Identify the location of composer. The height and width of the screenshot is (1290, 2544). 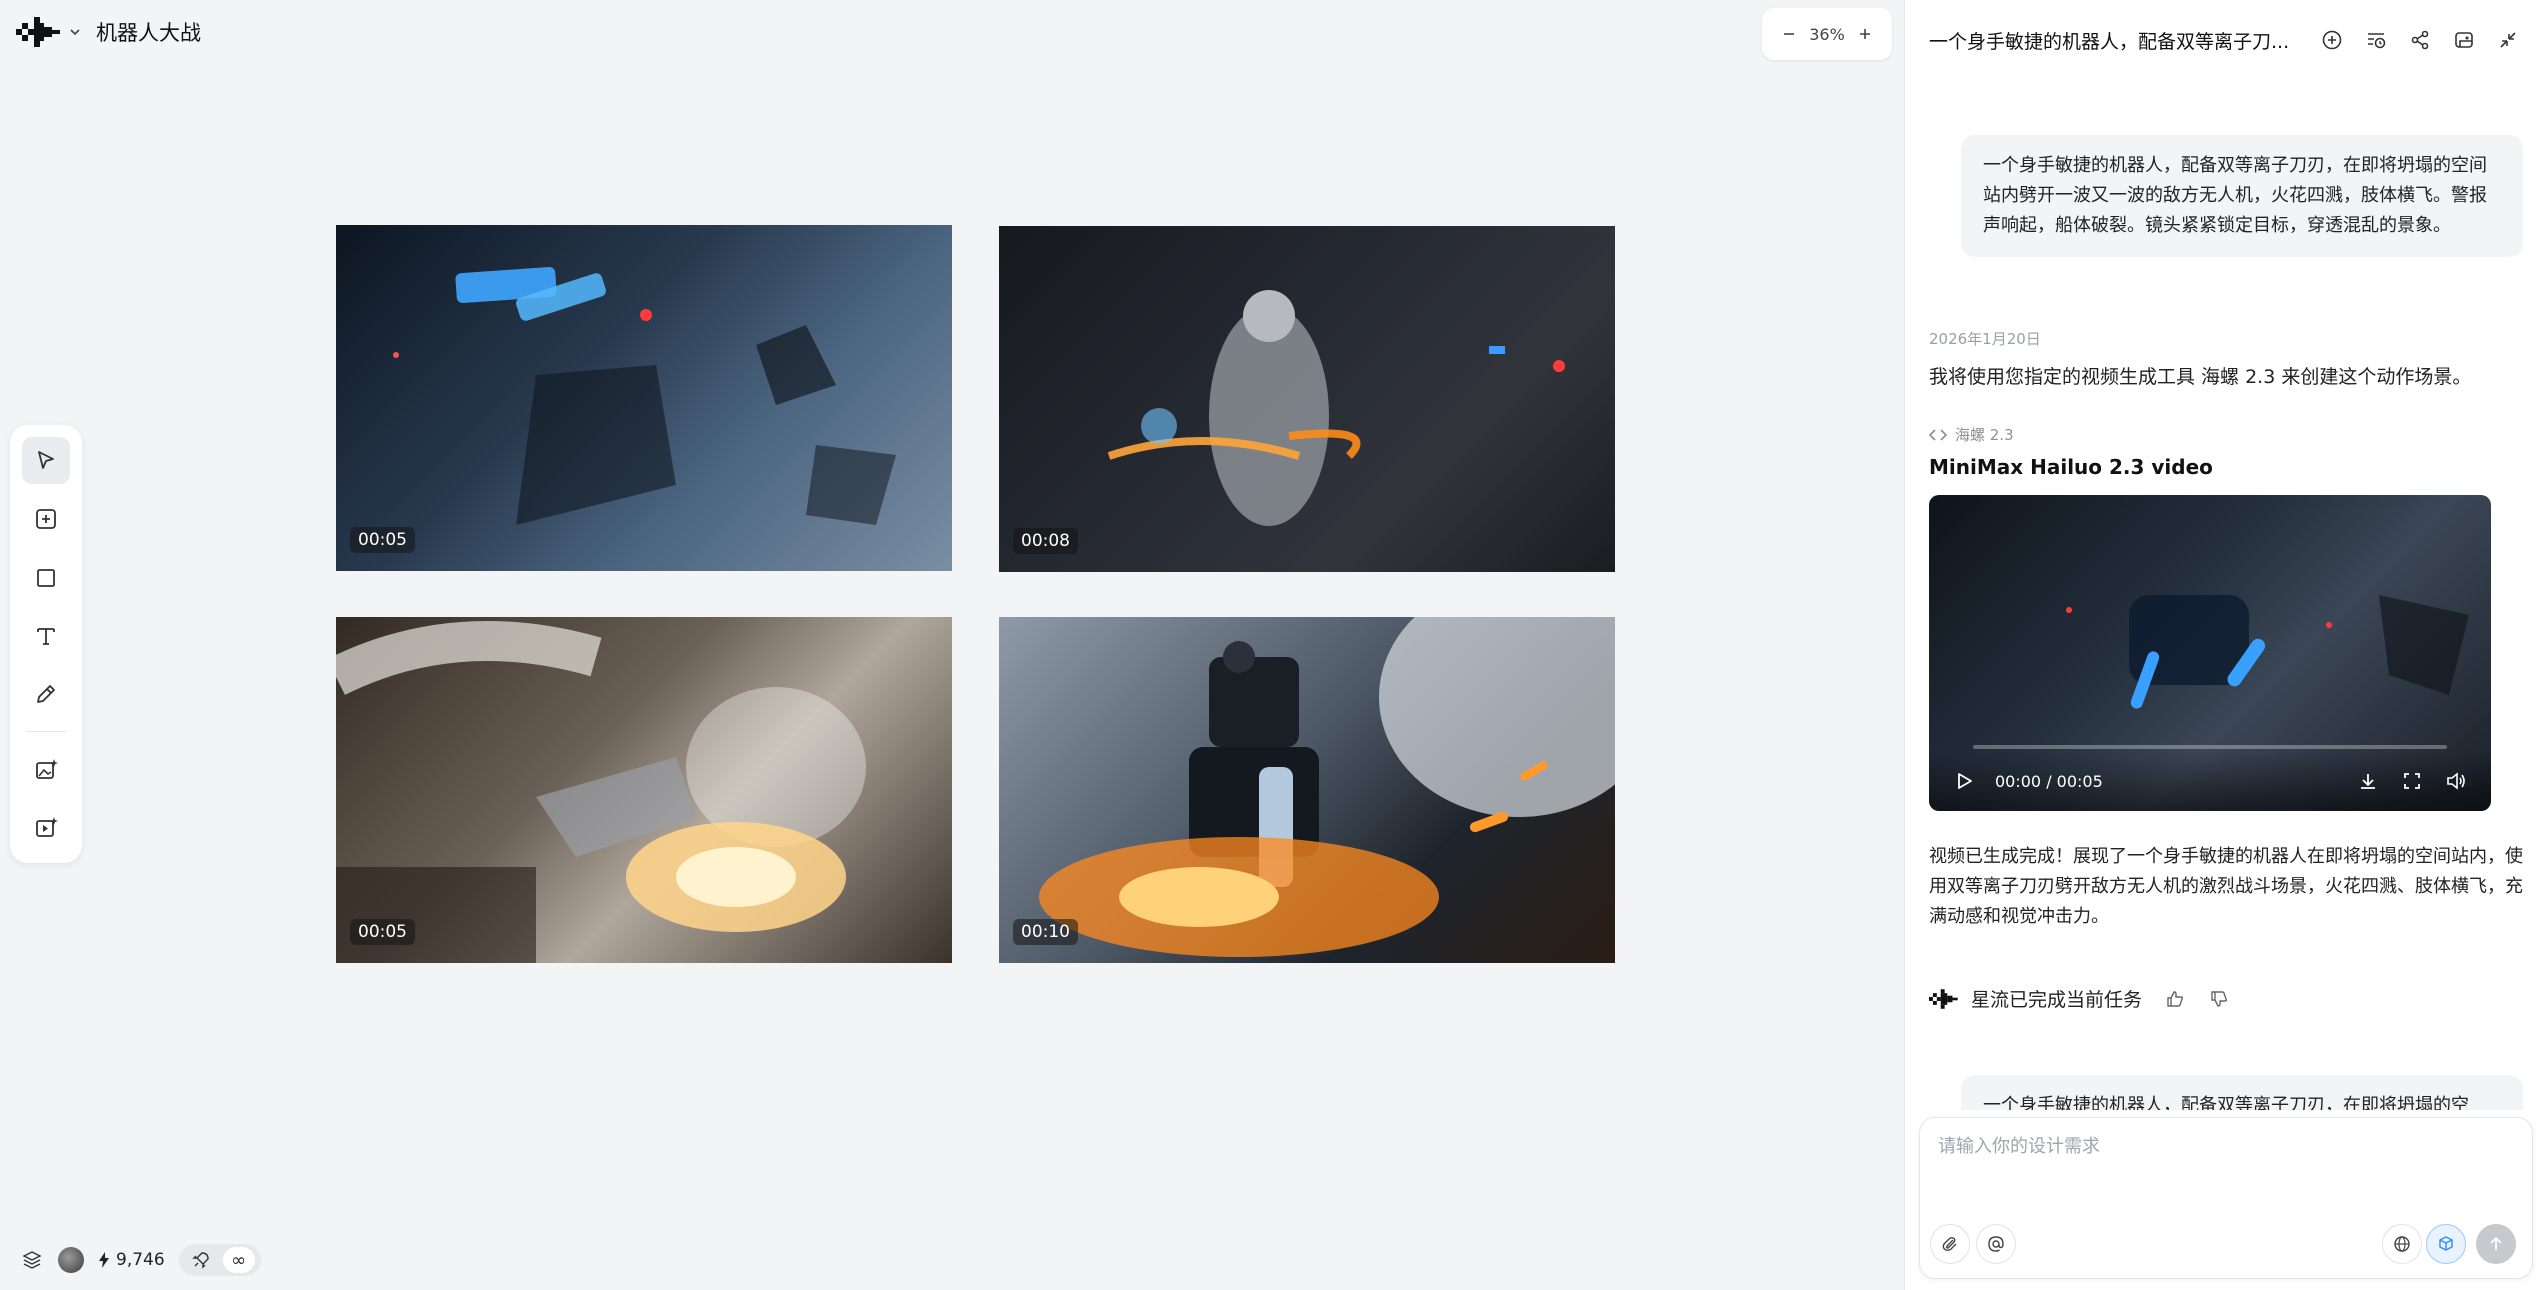
(2226, 1198).